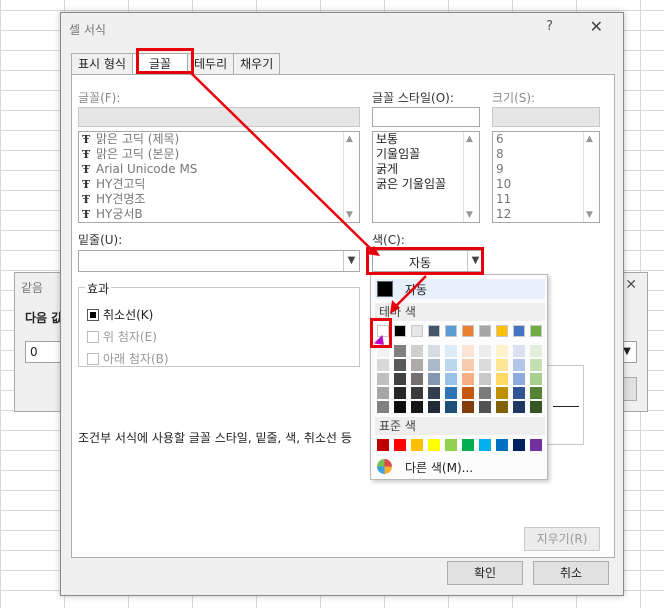  I want to click on font-style-scrollbar: ▲ ▼, so click(471, 177).